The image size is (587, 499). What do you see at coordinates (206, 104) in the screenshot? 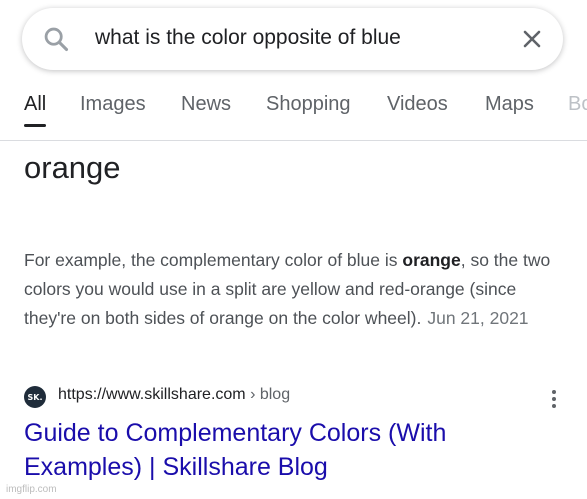
I see `tab-news: News` at bounding box center [206, 104].